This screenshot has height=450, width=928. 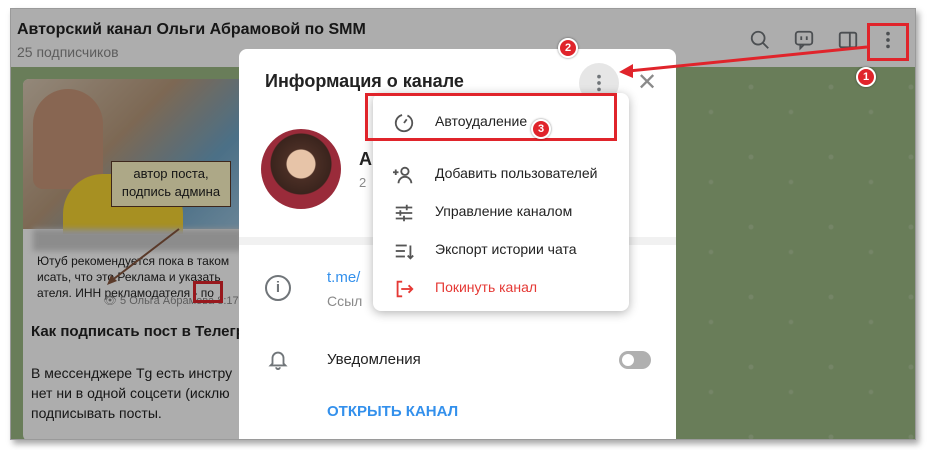 I want to click on step-badge-3: 3, so click(x=541, y=129).